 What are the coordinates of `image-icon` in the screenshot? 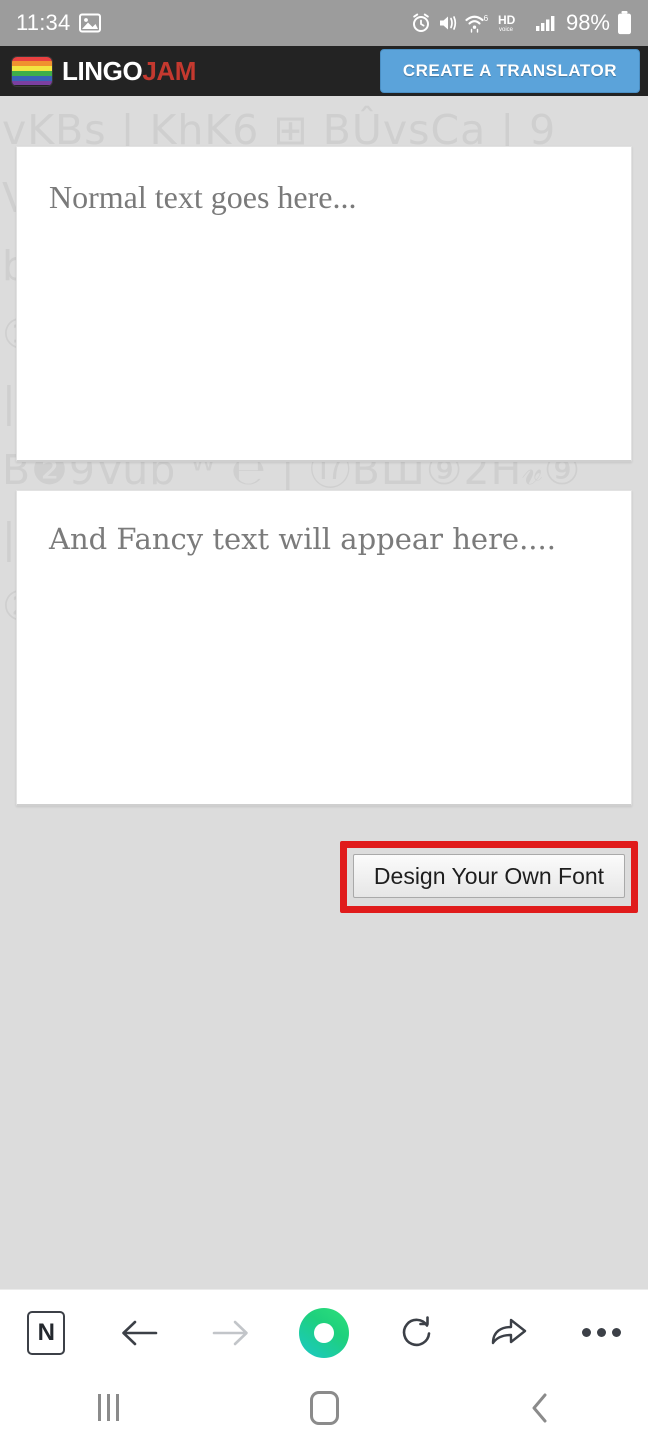 It's located at (90, 23).